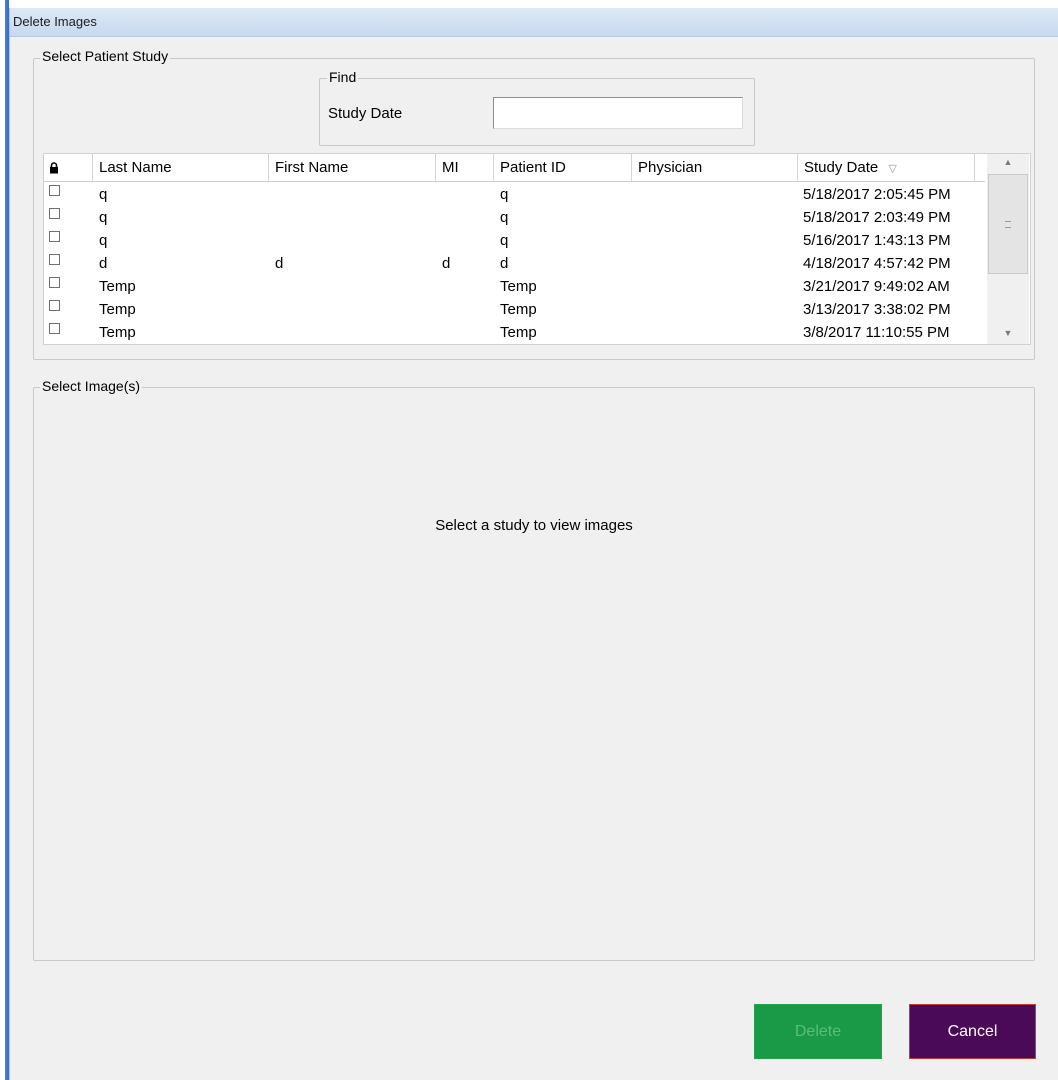 This screenshot has width=1058, height=1080. I want to click on table-row: Temp Temp 3/8/2017 11:10:55 PM, so click(514, 330).